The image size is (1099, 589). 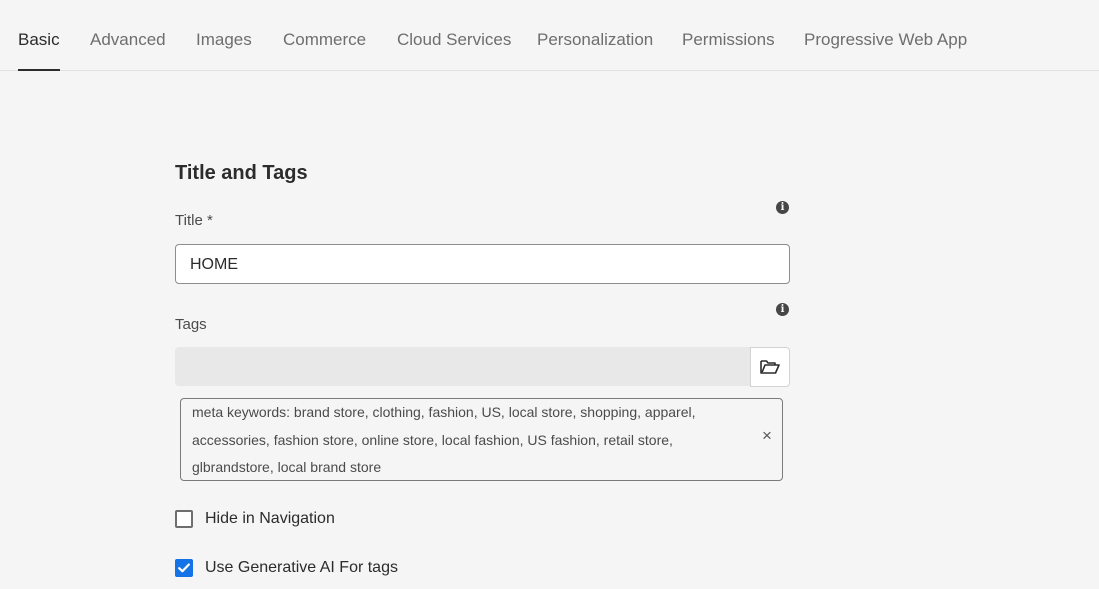 What do you see at coordinates (128, 35) in the screenshot?
I see `tab-advanced: Advanced` at bounding box center [128, 35].